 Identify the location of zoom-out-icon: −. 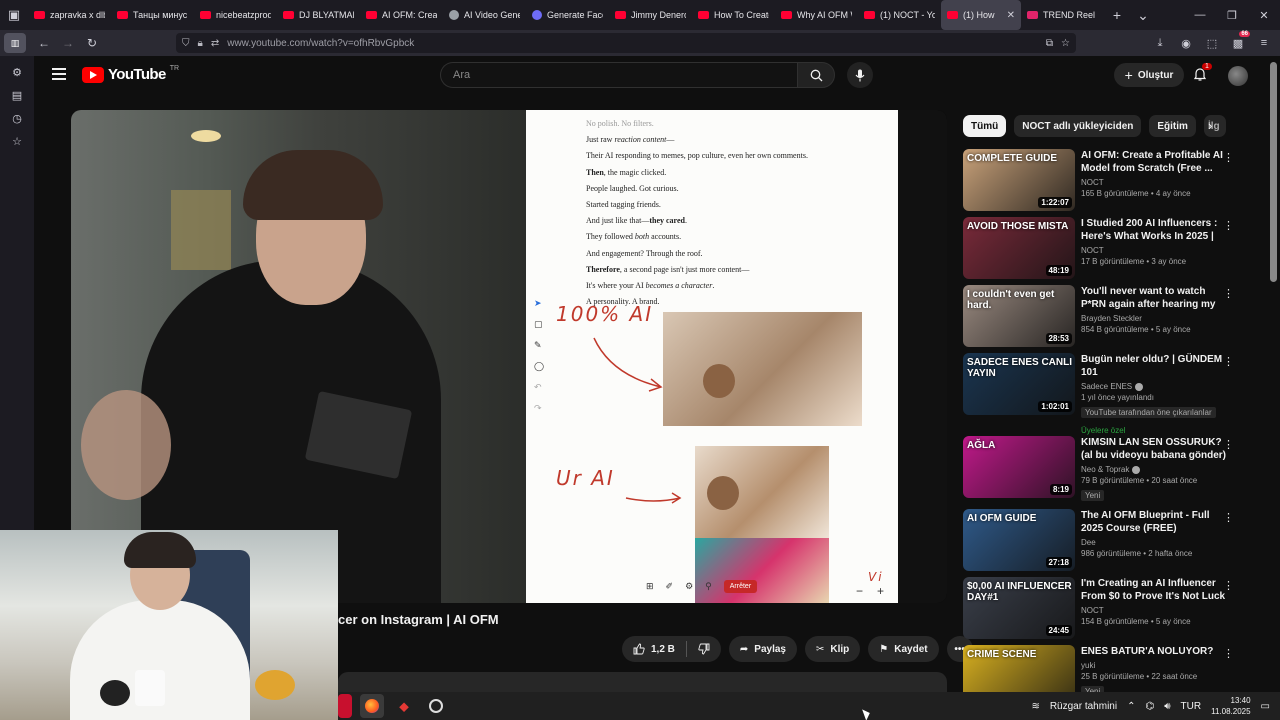
(859, 591).